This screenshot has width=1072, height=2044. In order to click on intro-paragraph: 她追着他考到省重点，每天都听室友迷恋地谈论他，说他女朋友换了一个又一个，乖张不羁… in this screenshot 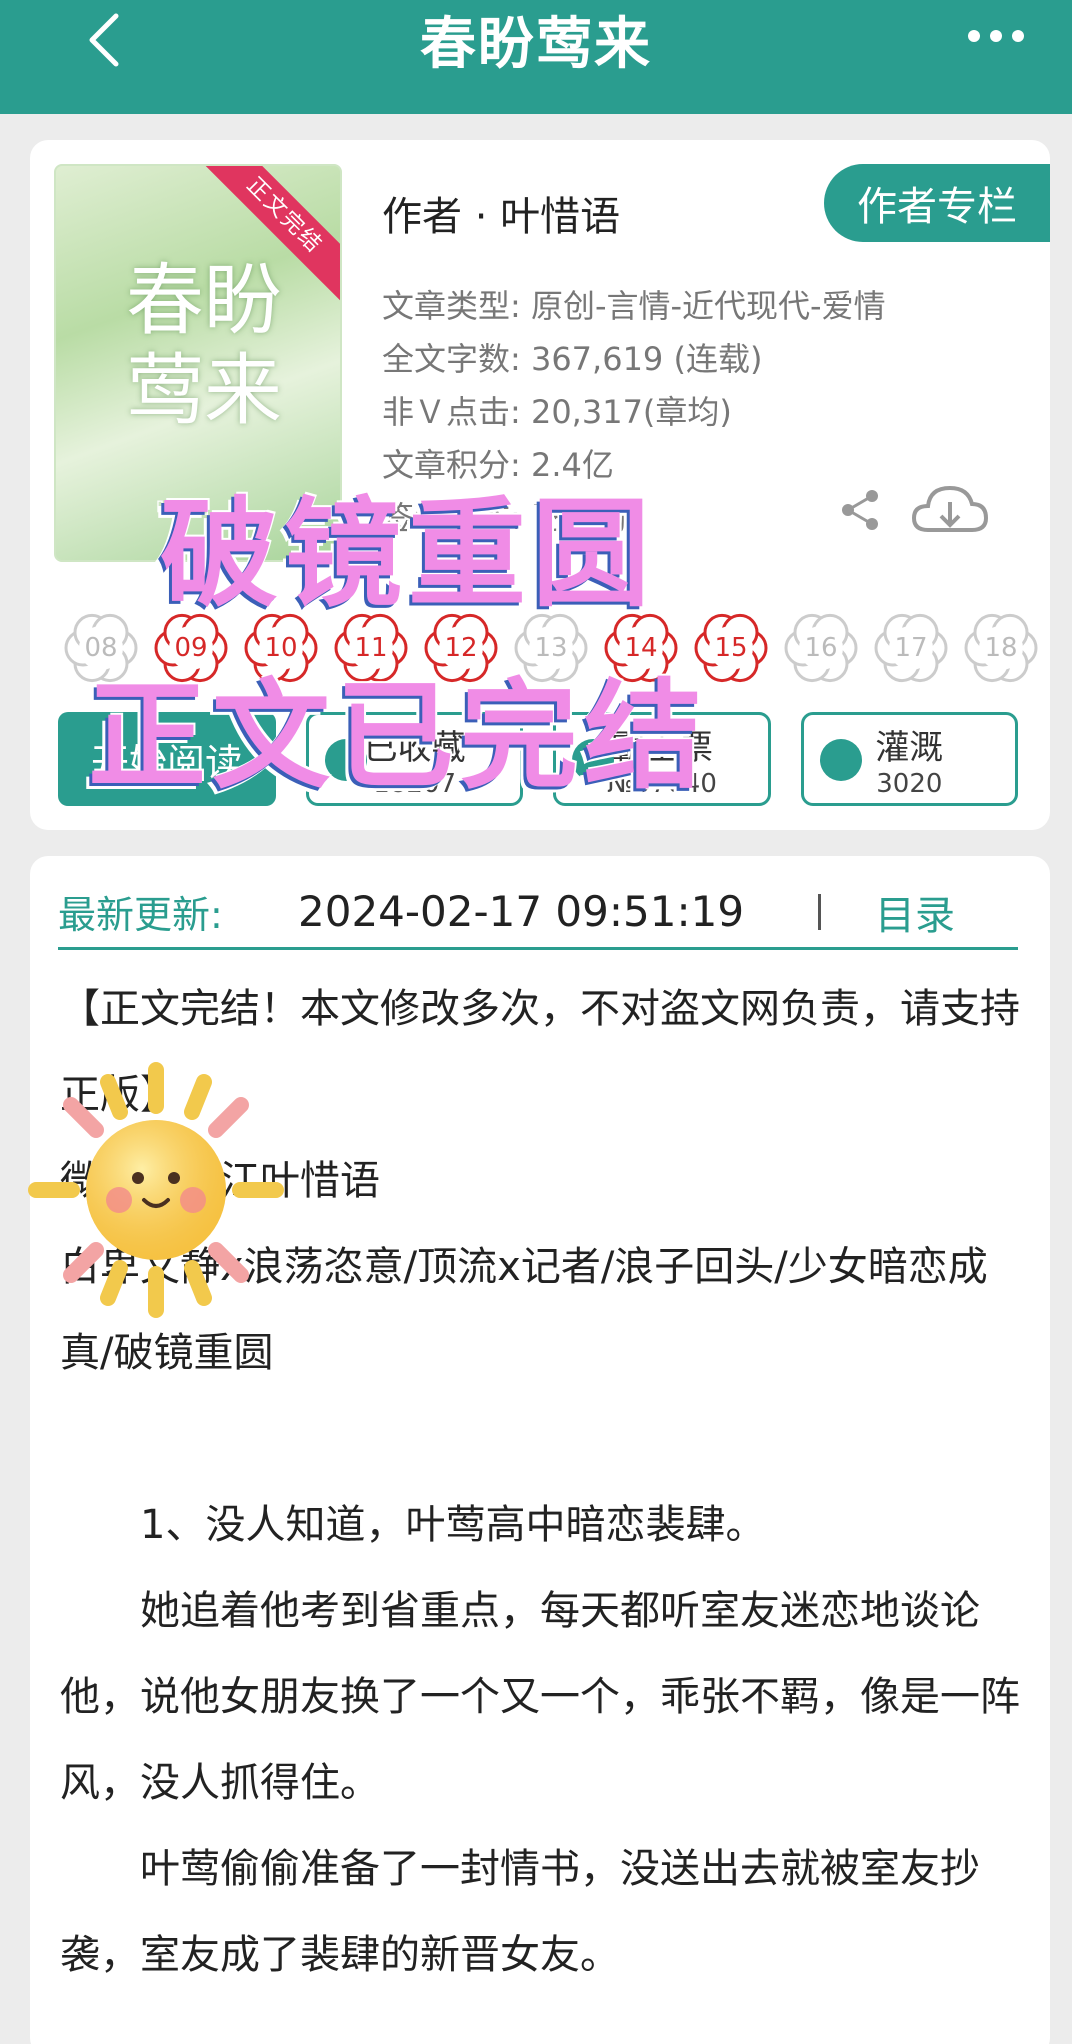, I will do `click(540, 1697)`.